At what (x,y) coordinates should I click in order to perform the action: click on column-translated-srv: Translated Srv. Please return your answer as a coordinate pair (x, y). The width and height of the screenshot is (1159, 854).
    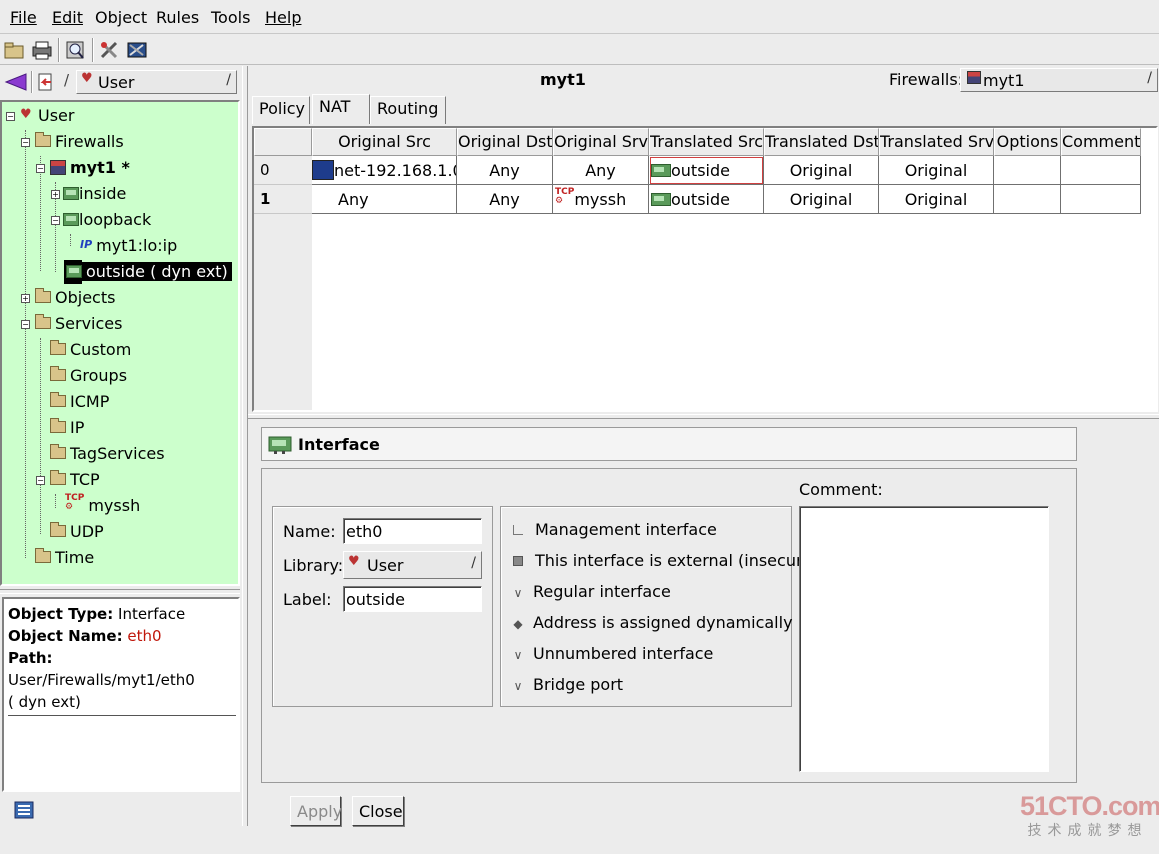
    Looking at the image, I should click on (936, 142).